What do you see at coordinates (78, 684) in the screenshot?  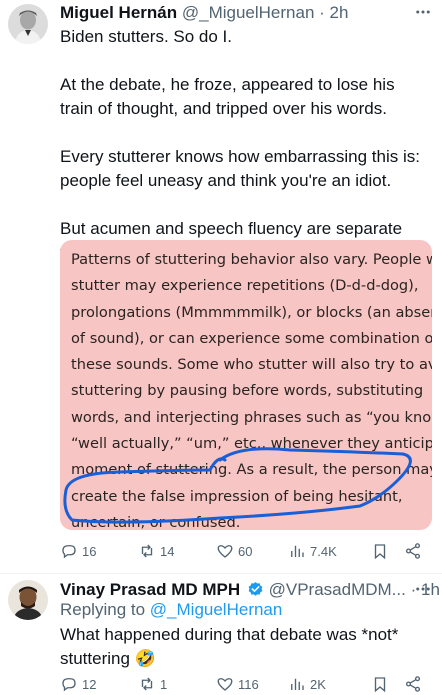 I see `reply-button: 12` at bounding box center [78, 684].